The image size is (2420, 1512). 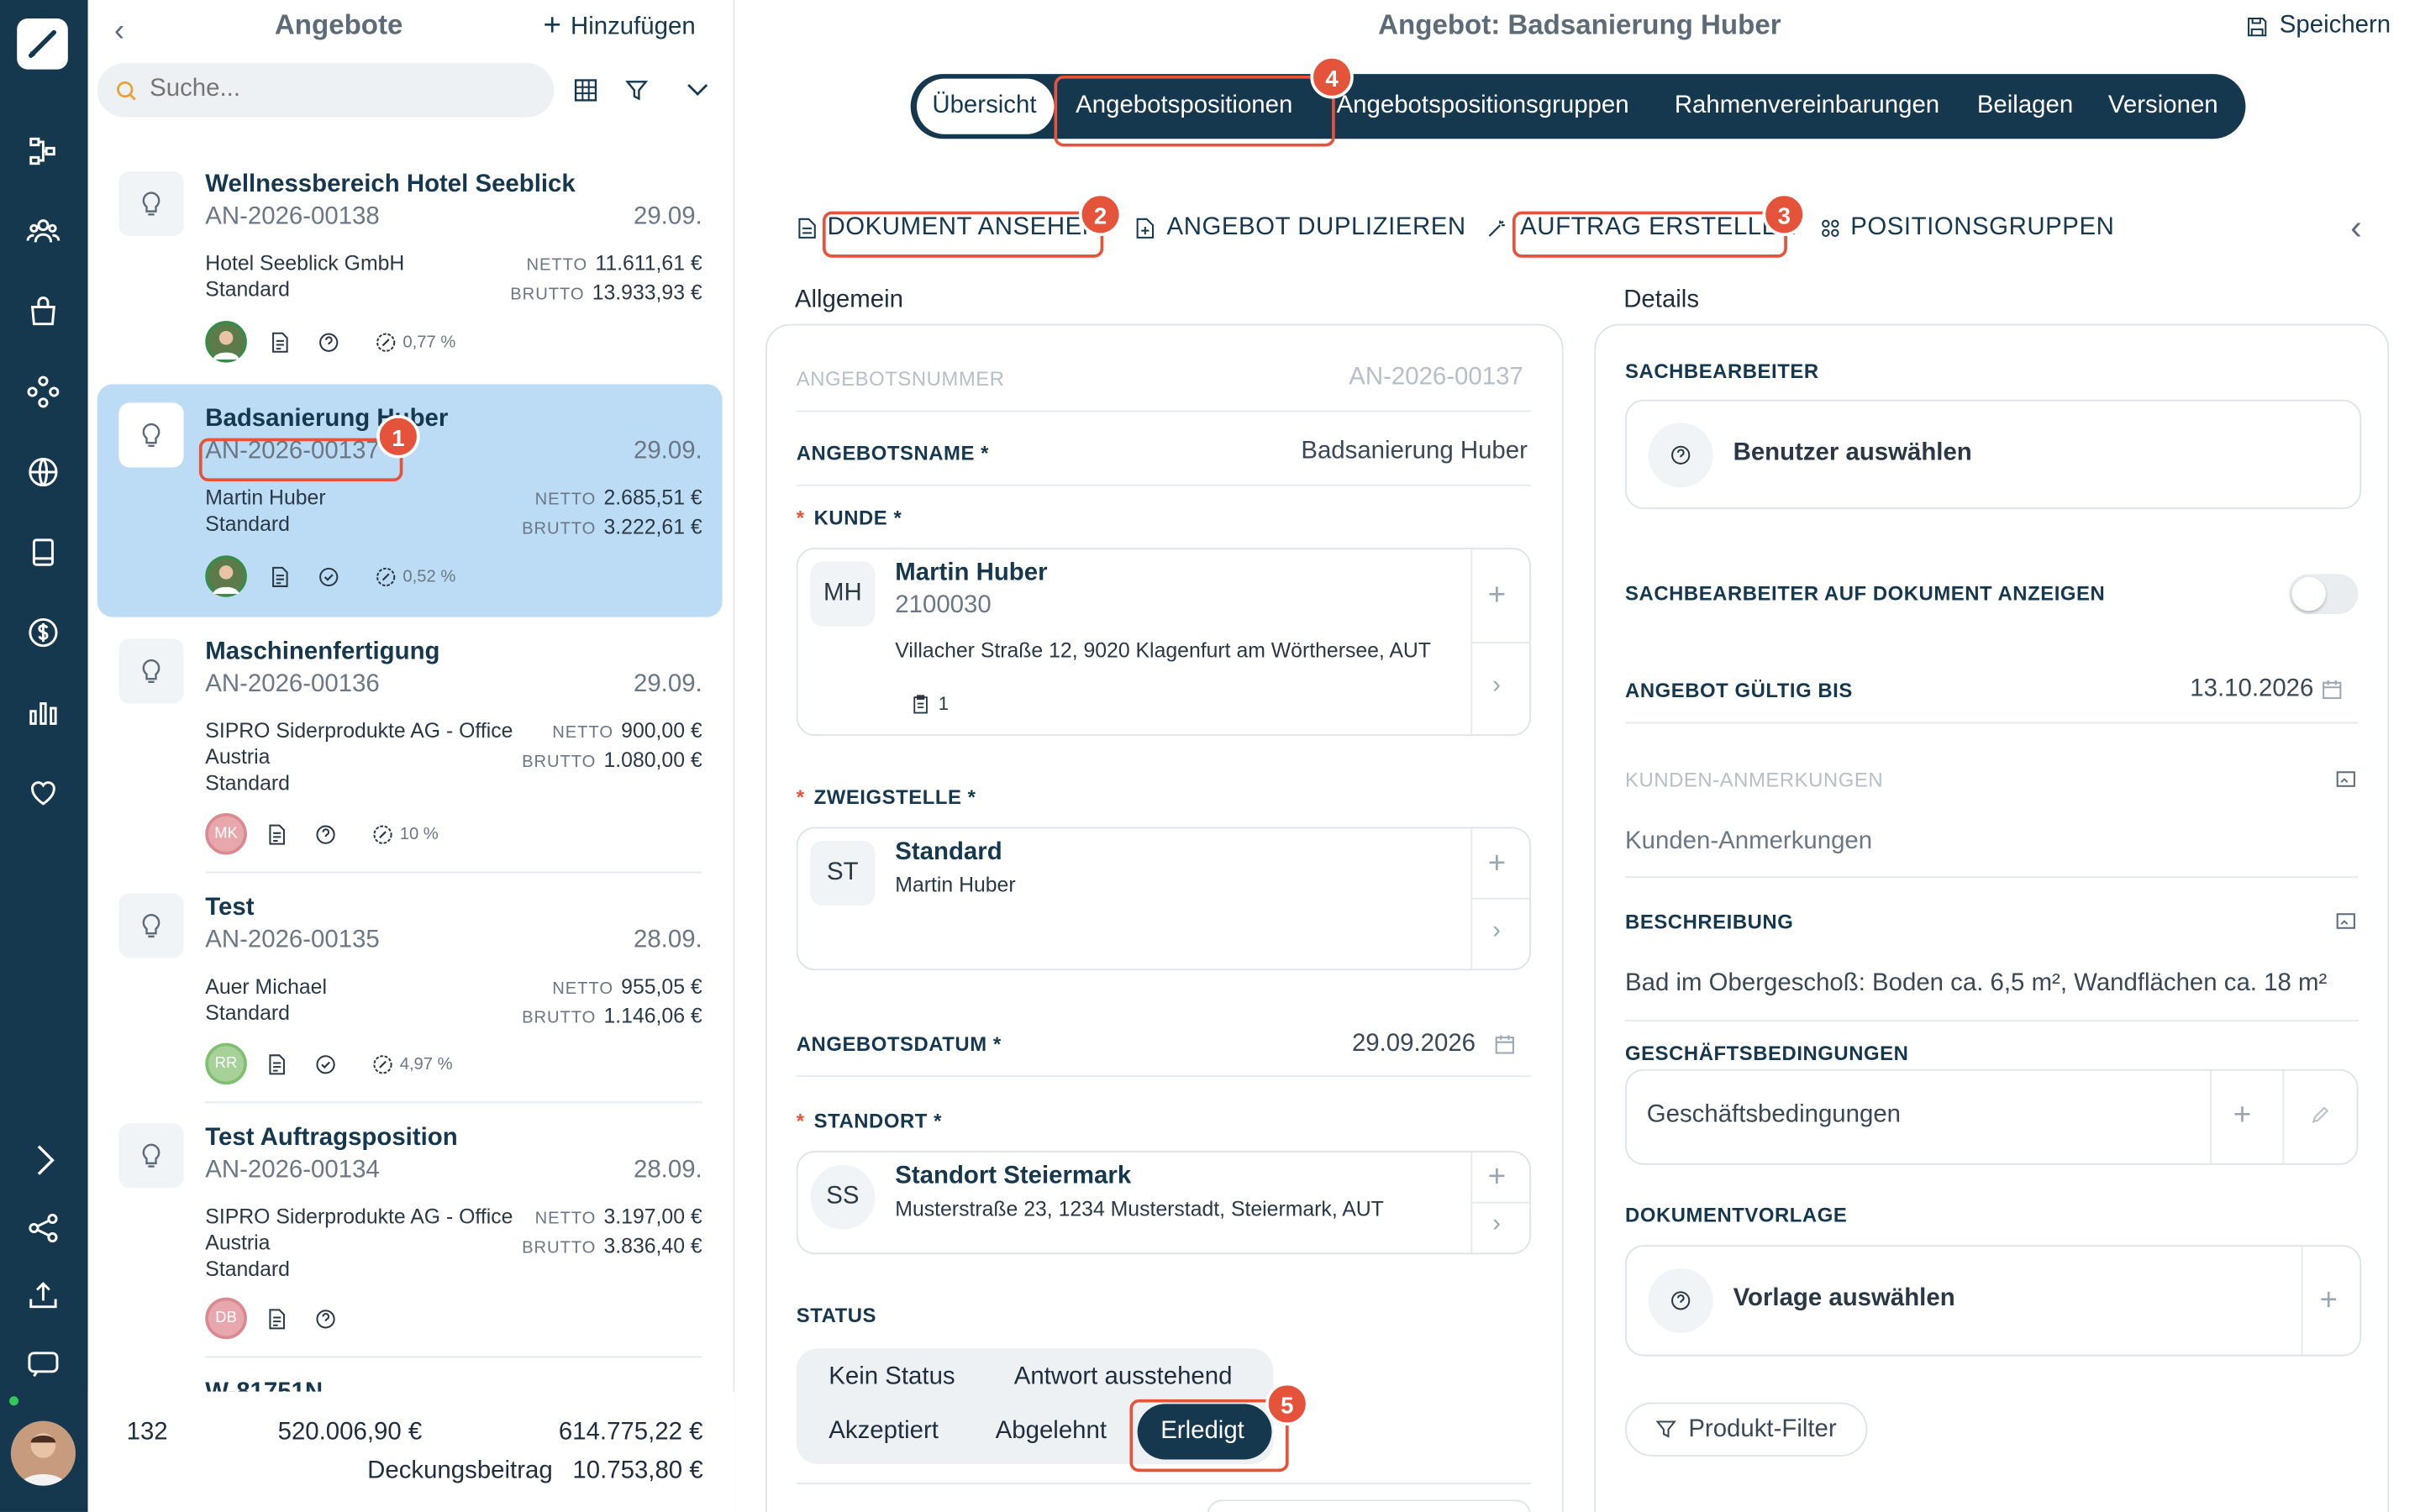 What do you see at coordinates (1051, 1432) in the screenshot?
I see `status-option-abgelehnt: Abgelehnt` at bounding box center [1051, 1432].